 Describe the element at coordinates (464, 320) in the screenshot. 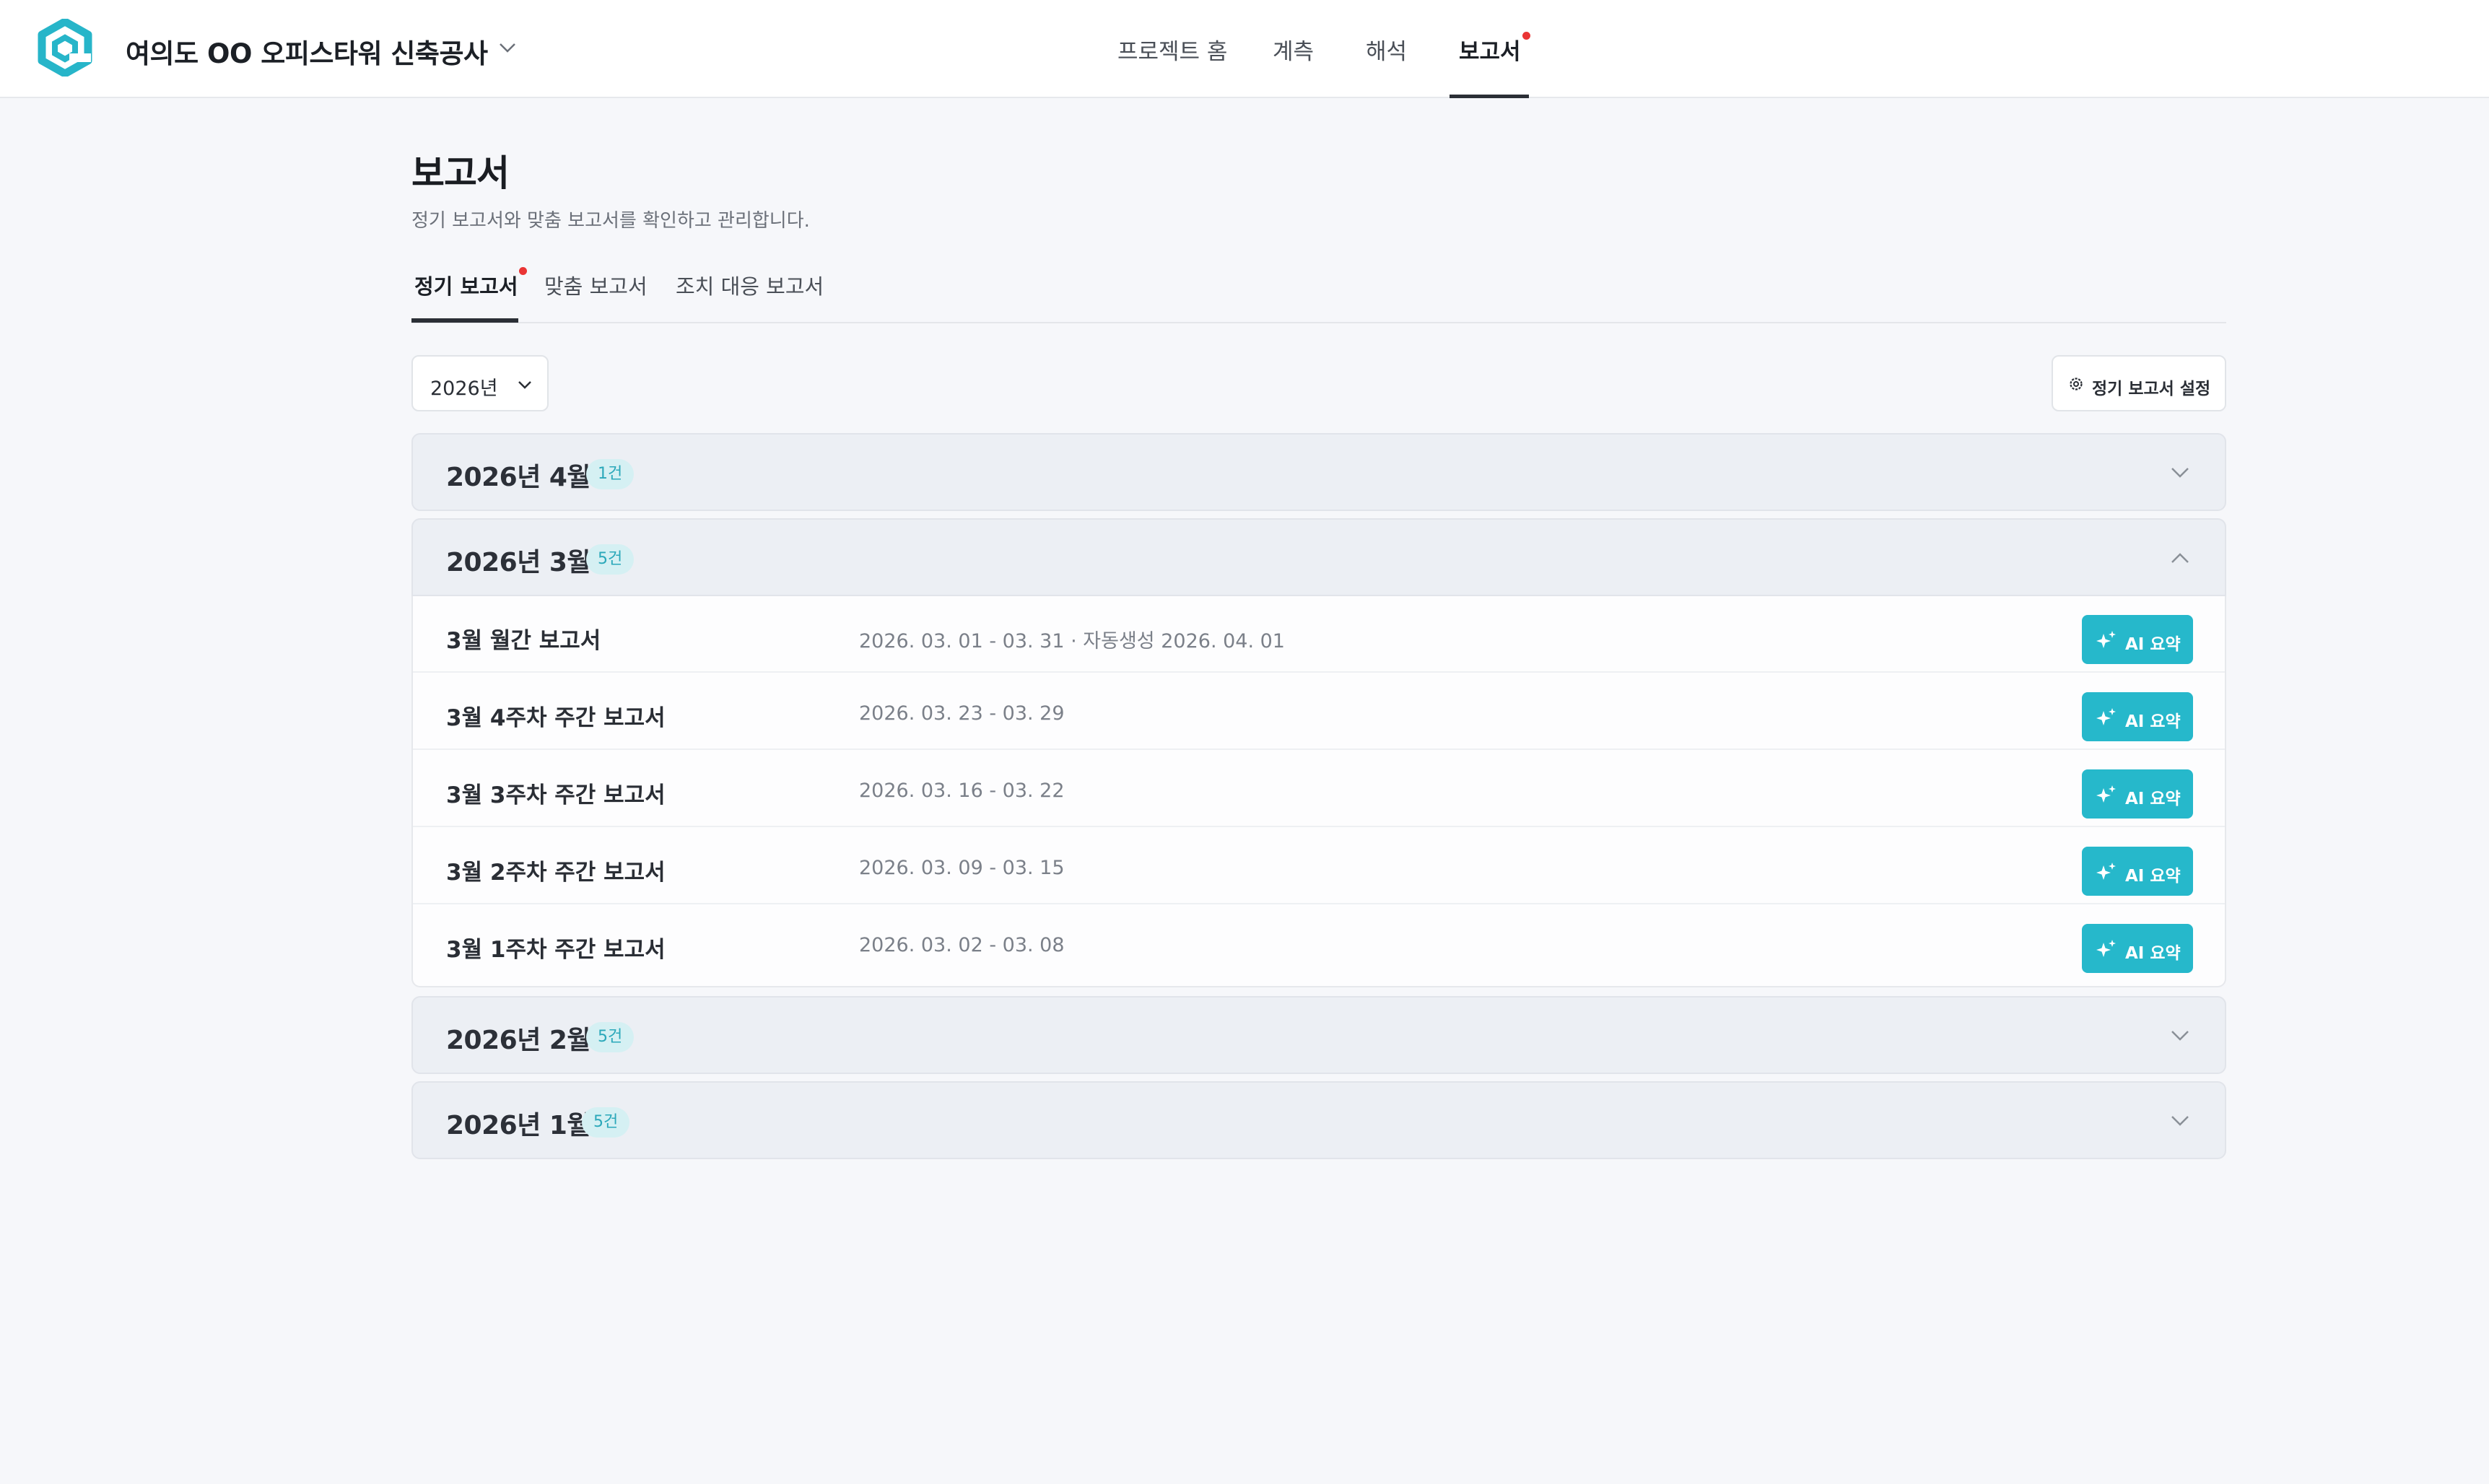

I see `tab-active-indicator` at that location.